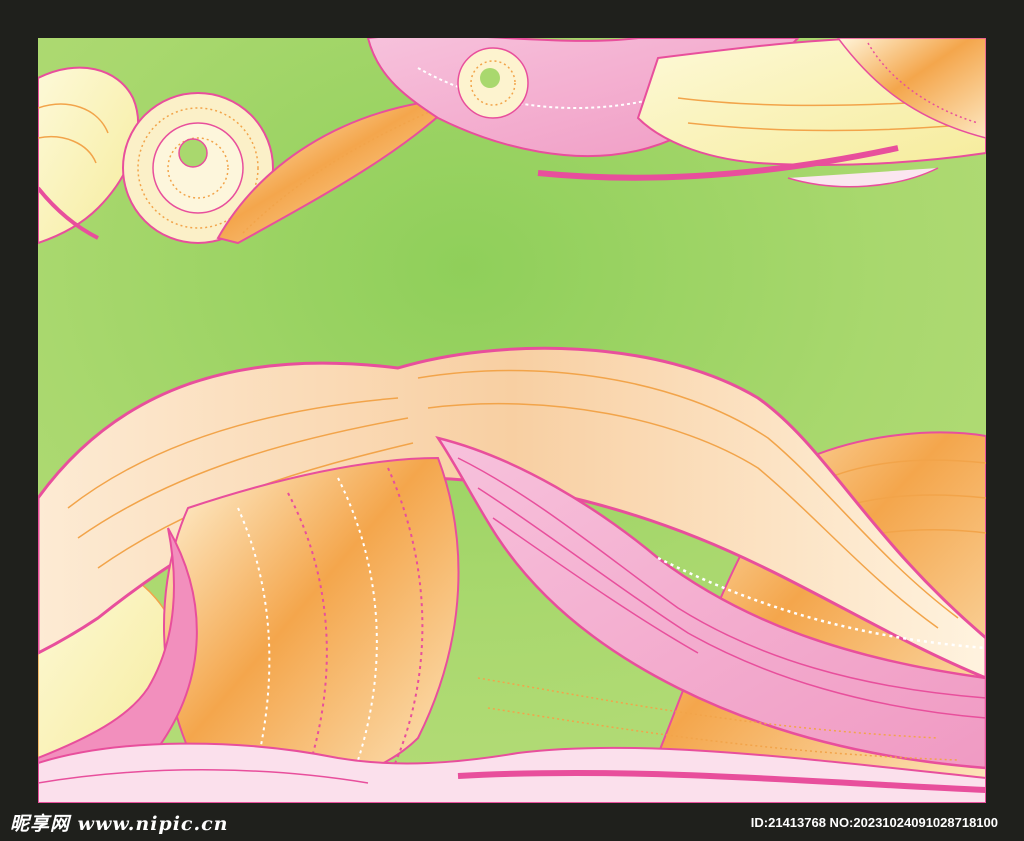 Image resolution: width=1024 pixels, height=841 pixels. Describe the element at coordinates (874, 822) in the screenshot. I see `image-id-text: ID:21413768 NO:20231024091028718100` at that location.